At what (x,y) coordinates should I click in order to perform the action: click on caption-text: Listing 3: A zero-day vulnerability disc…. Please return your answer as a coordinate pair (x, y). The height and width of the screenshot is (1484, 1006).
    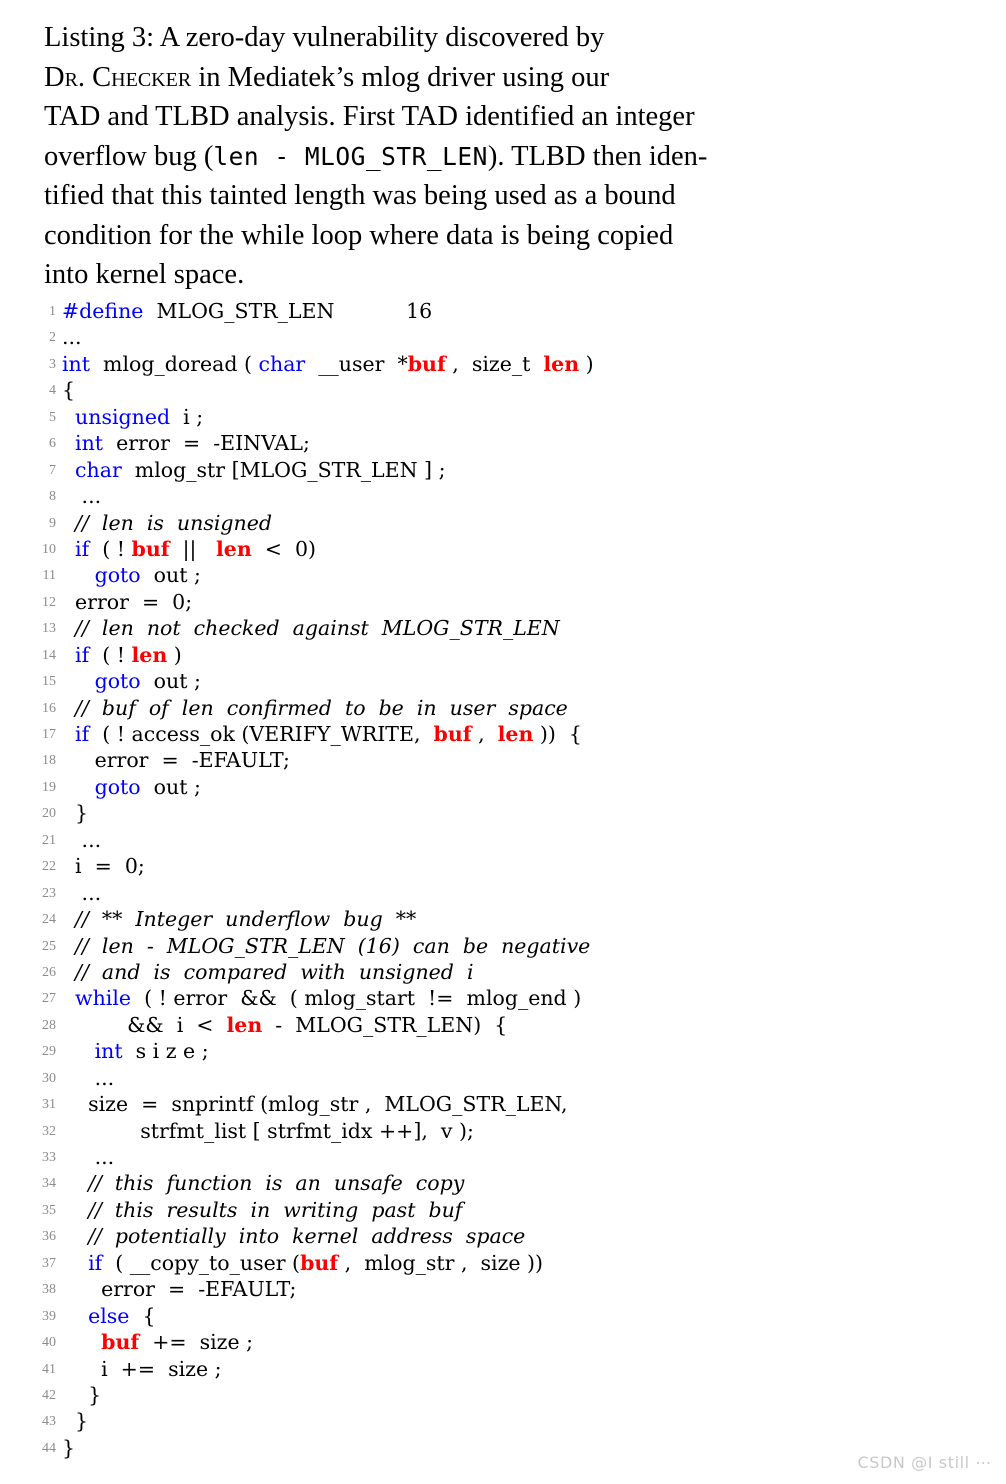
    Looking at the image, I should click on (324, 37).